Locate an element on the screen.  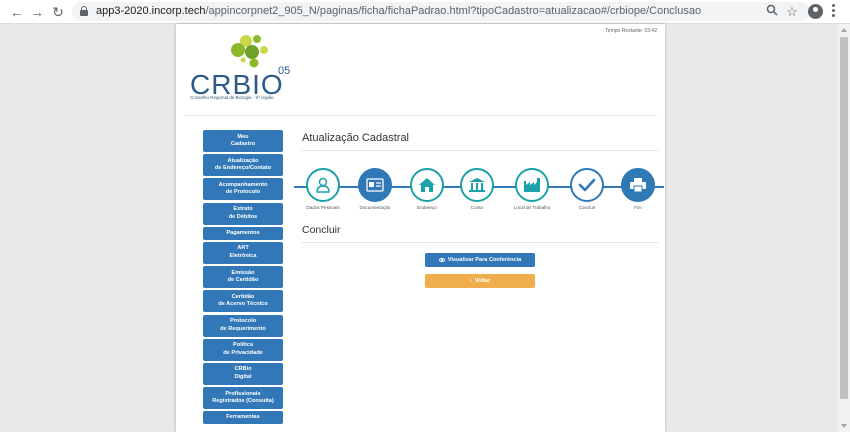
id-card-icon is located at coordinates (375, 185).